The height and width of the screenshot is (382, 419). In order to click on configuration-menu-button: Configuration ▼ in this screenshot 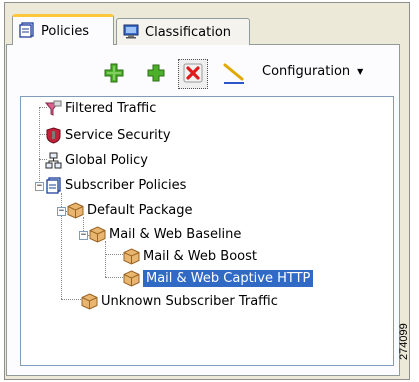, I will do `click(312, 71)`.